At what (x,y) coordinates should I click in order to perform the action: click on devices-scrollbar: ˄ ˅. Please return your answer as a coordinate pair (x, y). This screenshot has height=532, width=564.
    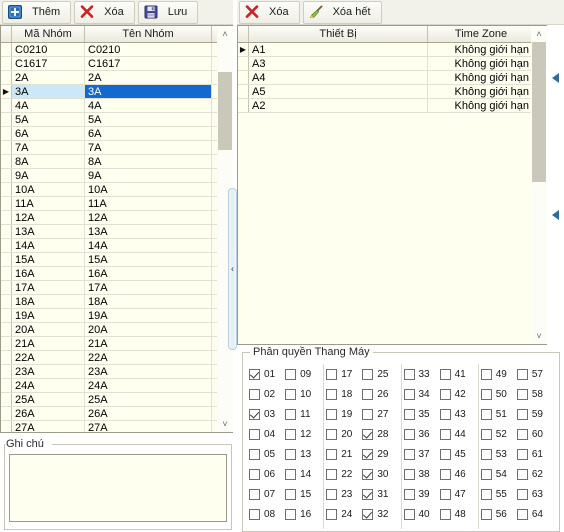
    Looking at the image, I should click on (539, 185).